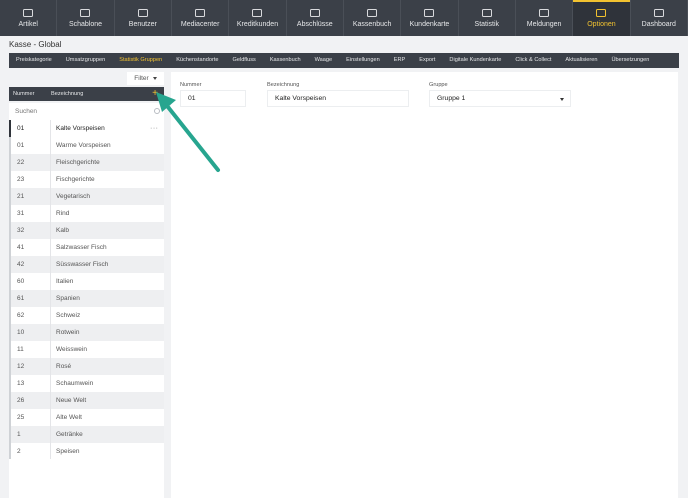 This screenshot has height=498, width=688. What do you see at coordinates (64, 366) in the screenshot?
I see `list-item-name: Rosé` at bounding box center [64, 366].